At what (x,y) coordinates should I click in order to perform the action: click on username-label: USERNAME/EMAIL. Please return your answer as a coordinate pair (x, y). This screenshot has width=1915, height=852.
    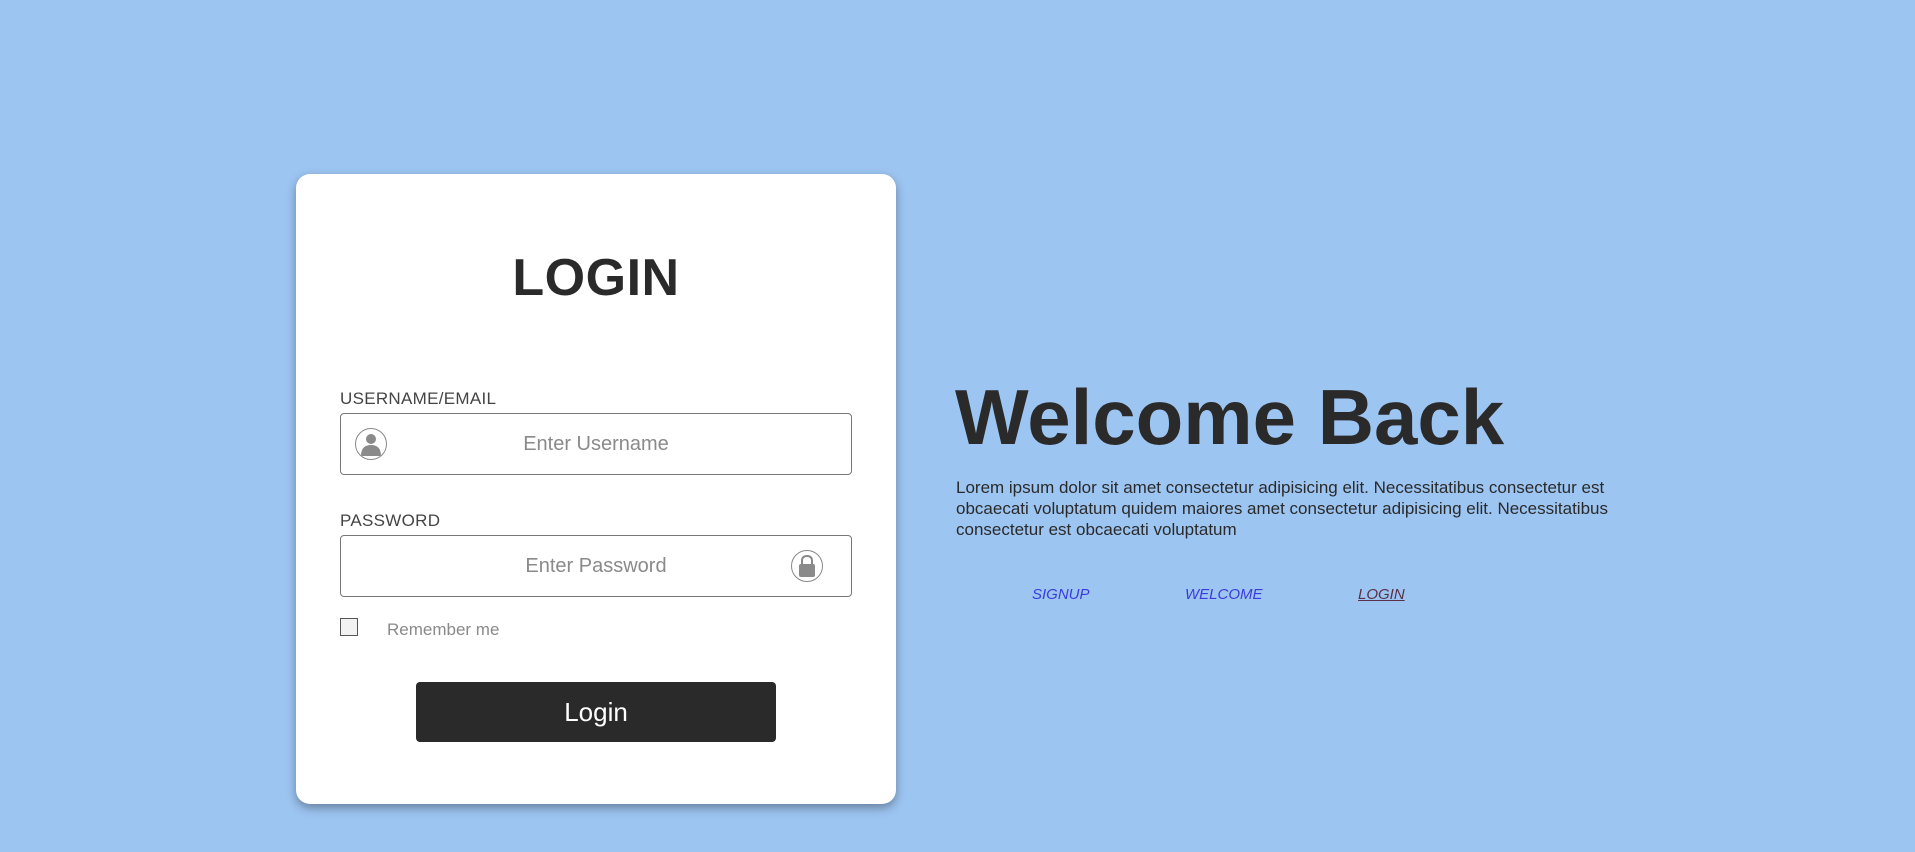
    Looking at the image, I should click on (418, 398).